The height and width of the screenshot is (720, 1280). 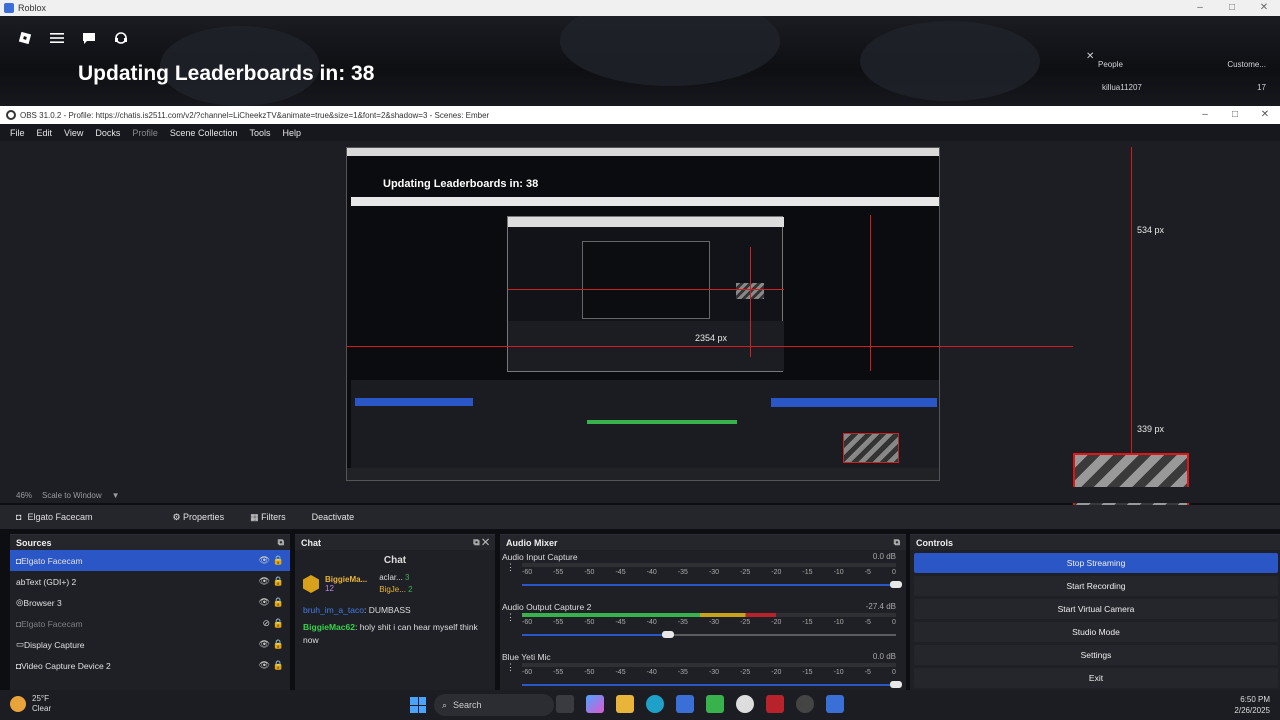 What do you see at coordinates (226, 73) in the screenshot?
I see `leaderboard-announcement: Updating Leaderboards in: 38` at bounding box center [226, 73].